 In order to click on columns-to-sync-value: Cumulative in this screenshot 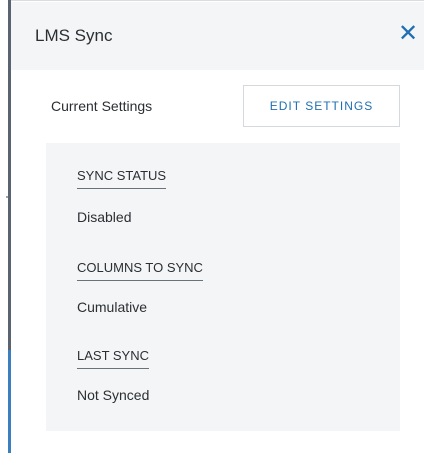, I will do `click(112, 307)`.